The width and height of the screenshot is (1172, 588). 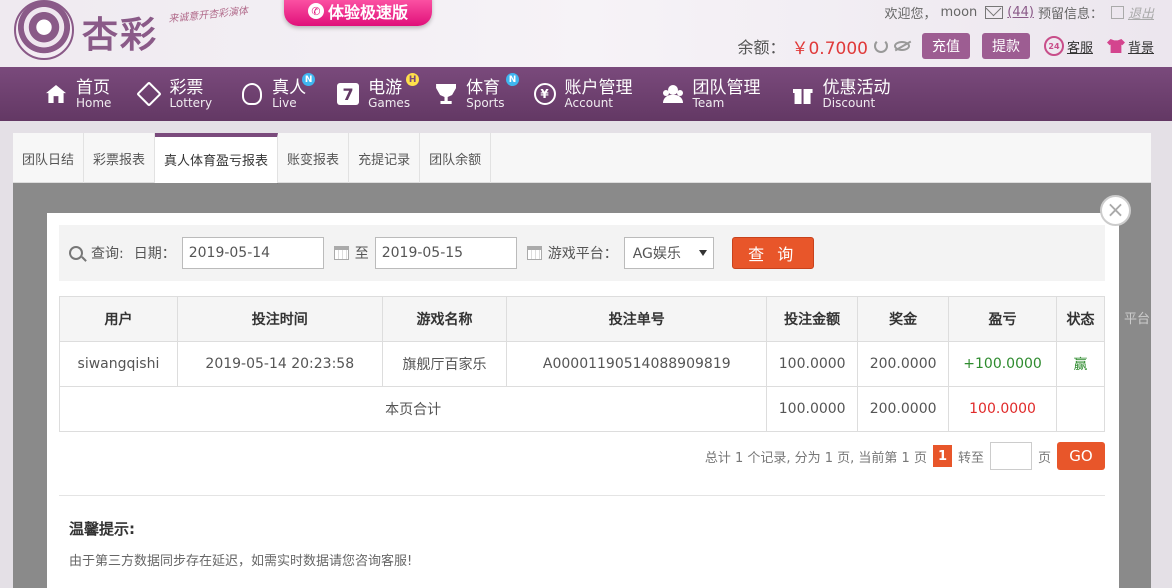 I want to click on nav-sublabel: Live, so click(x=284, y=102).